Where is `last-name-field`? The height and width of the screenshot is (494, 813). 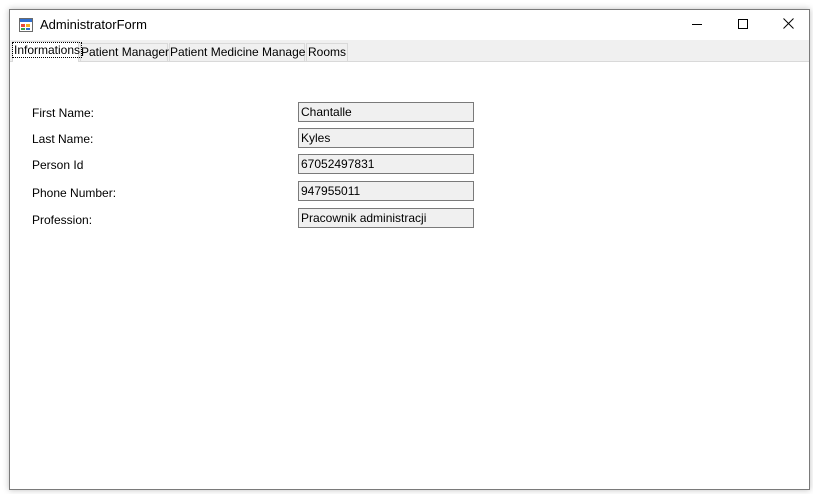 last-name-field is located at coordinates (386, 138).